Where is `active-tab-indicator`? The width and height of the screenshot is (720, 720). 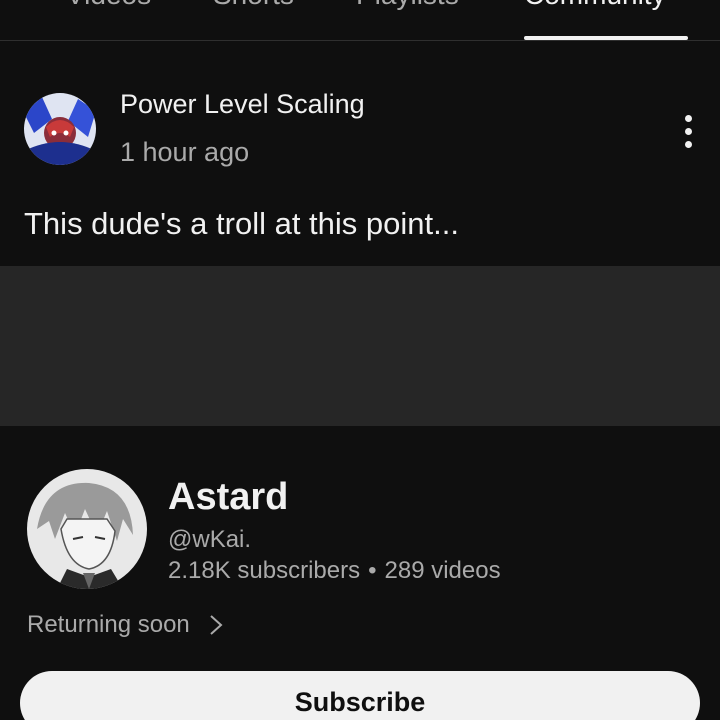
active-tab-indicator is located at coordinates (606, 38).